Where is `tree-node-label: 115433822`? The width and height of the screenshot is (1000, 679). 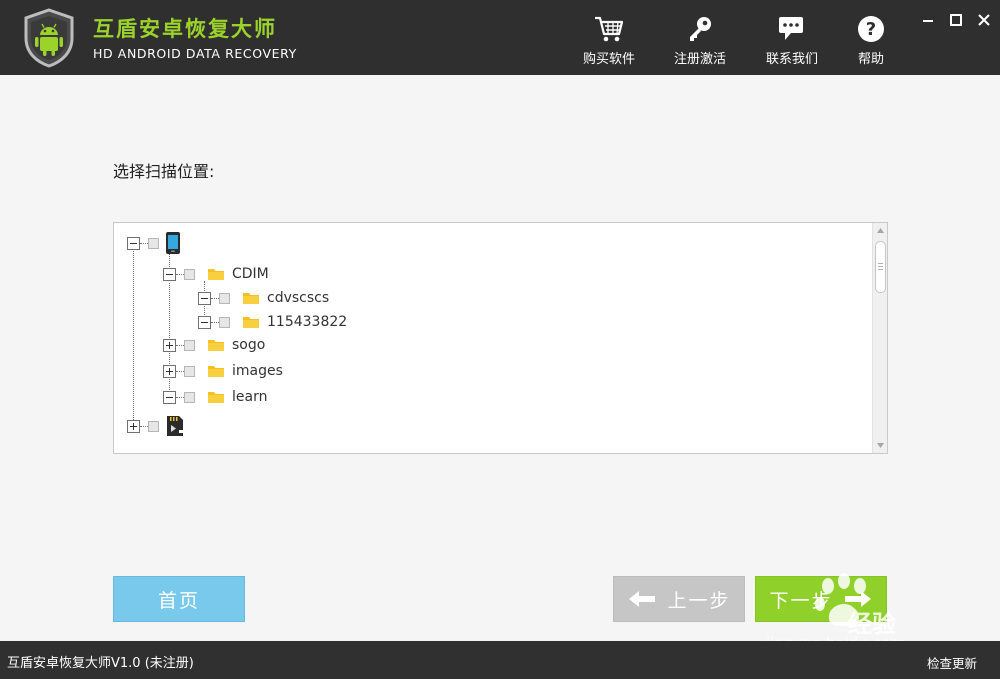
tree-node-label: 115433822 is located at coordinates (307, 322).